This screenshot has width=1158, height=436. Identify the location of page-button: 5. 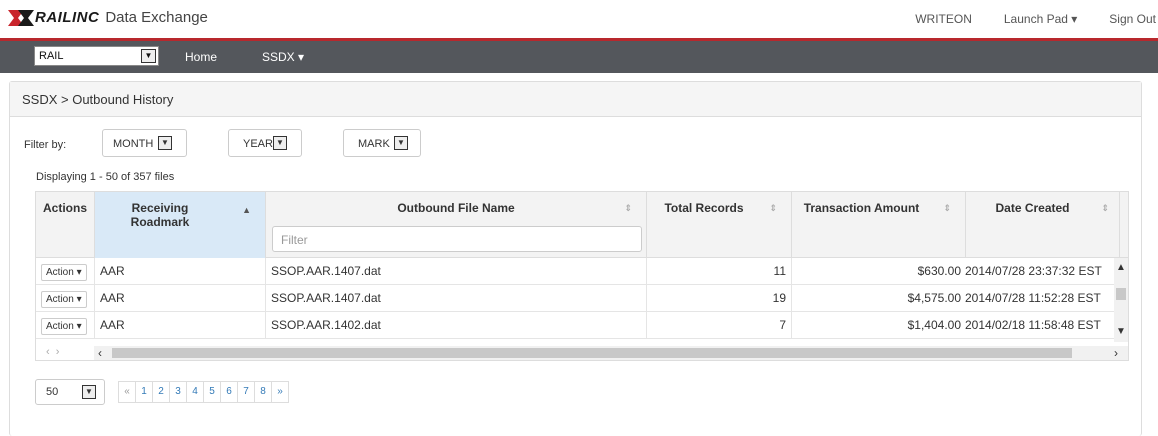
(212, 392).